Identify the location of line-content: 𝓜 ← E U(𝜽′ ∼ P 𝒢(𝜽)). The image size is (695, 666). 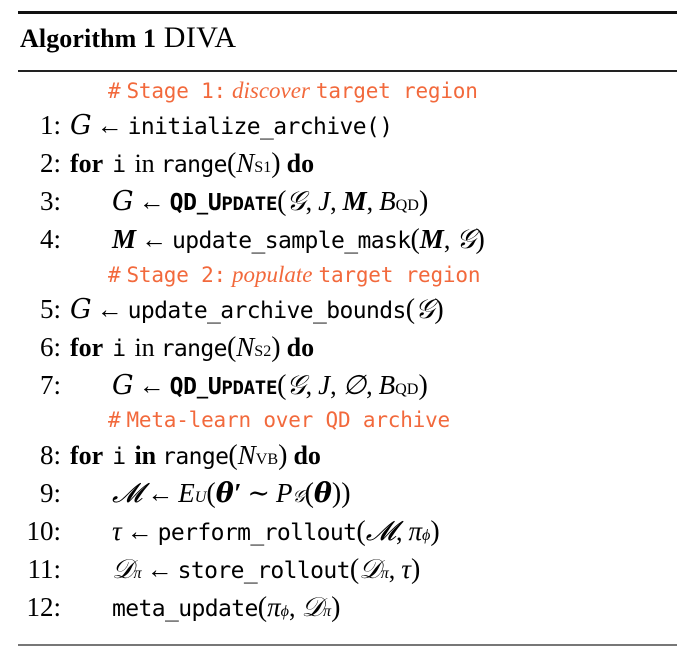
(231, 493).